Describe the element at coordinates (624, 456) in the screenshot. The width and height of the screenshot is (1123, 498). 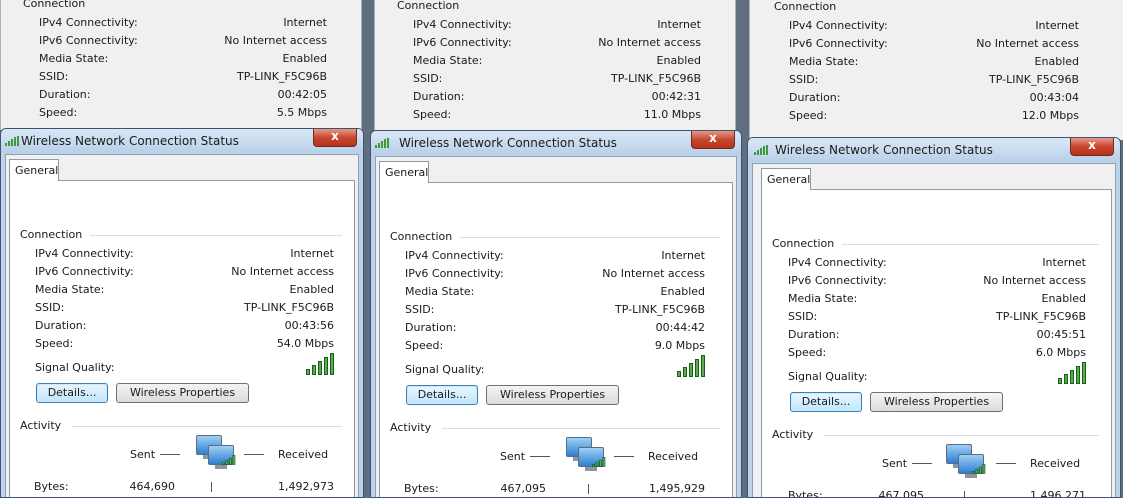
I see `received-line` at that location.